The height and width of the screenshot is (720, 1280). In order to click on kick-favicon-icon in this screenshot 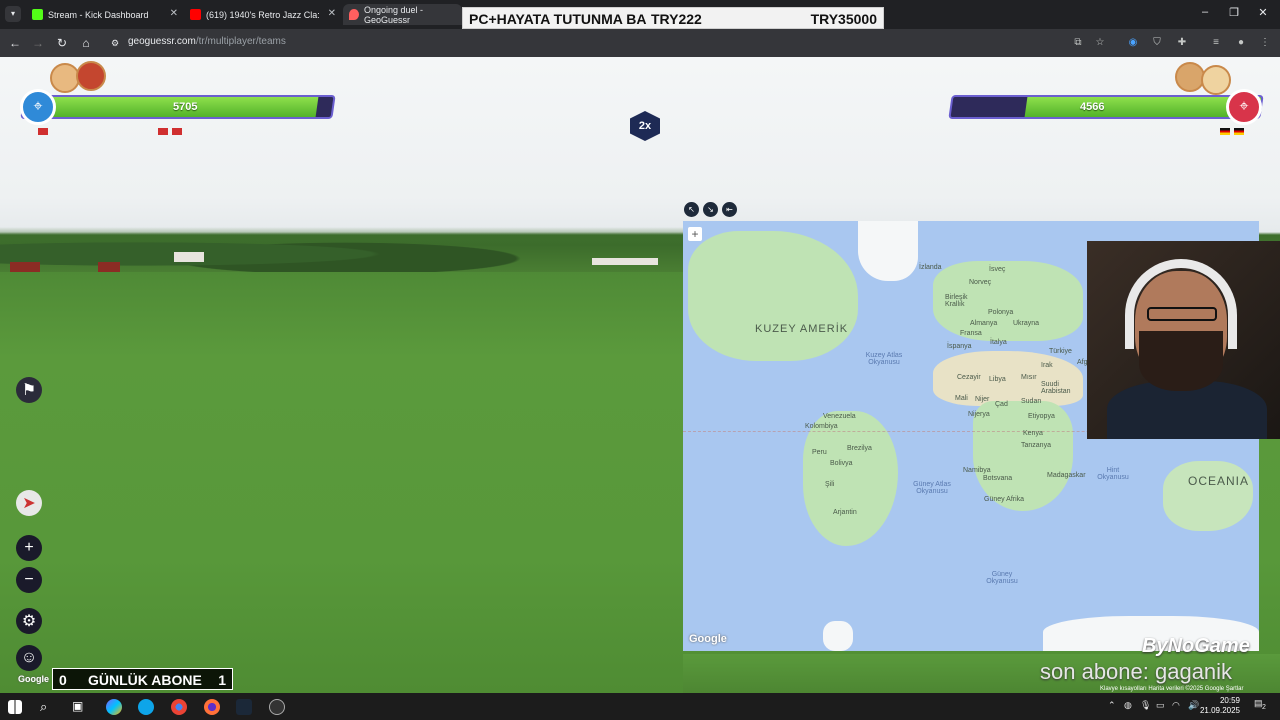, I will do `click(37, 14)`.